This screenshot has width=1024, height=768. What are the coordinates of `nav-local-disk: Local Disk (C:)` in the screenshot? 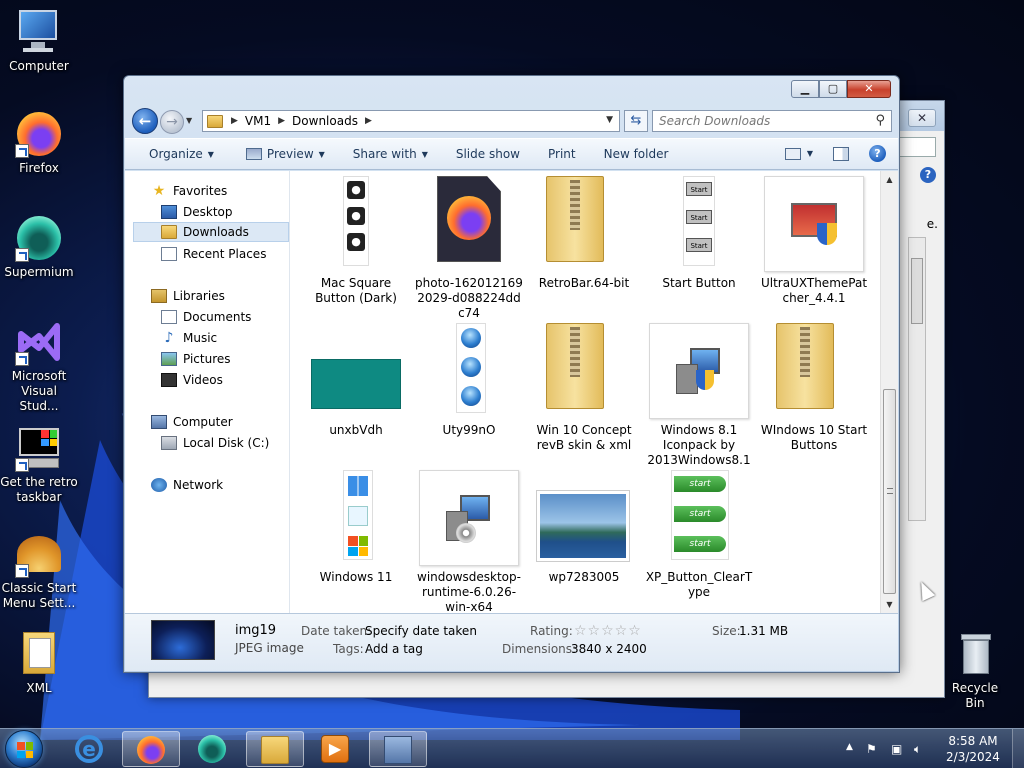 It's located at (215, 443).